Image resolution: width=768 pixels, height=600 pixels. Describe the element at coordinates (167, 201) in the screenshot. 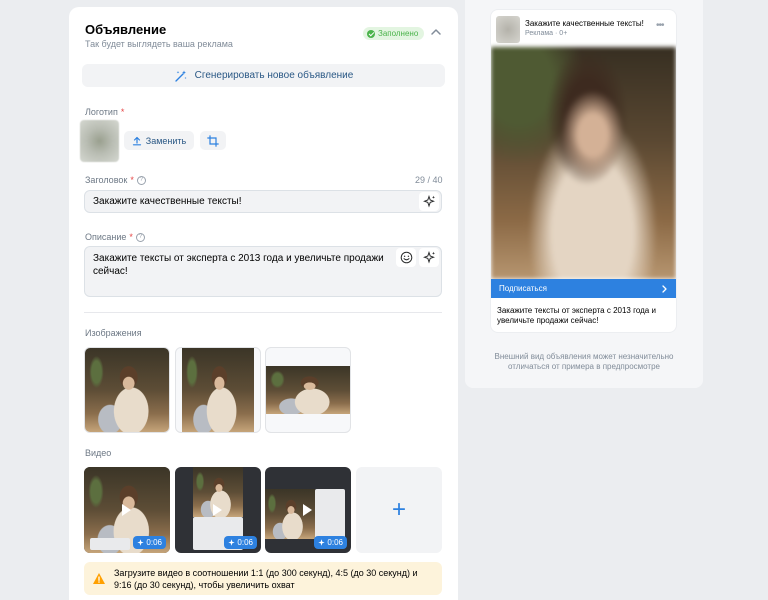

I see `headline-input-value: Закажите качественные тексты!` at that location.